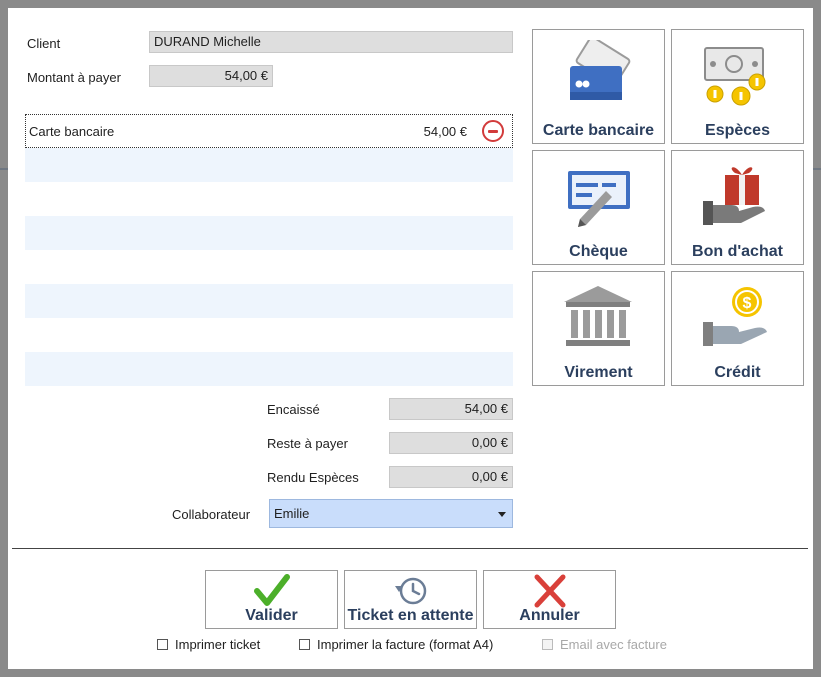 The height and width of the screenshot is (677, 821). What do you see at coordinates (211, 76) in the screenshot?
I see `amount-due-field: 54,00 €` at bounding box center [211, 76].